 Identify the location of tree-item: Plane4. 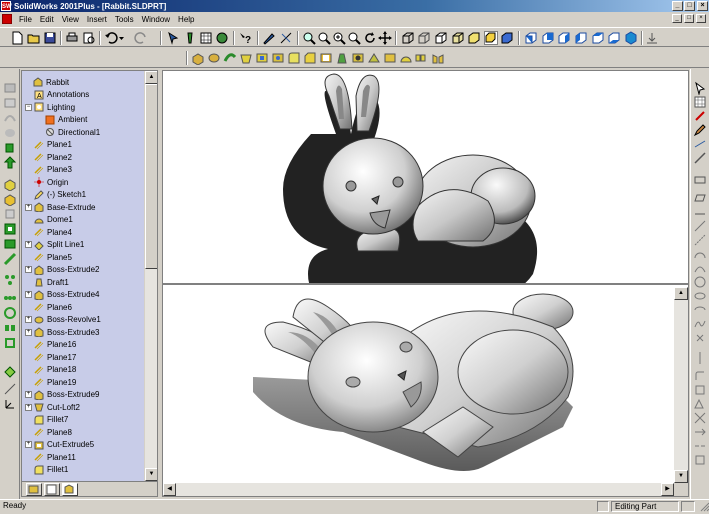
(48, 232).